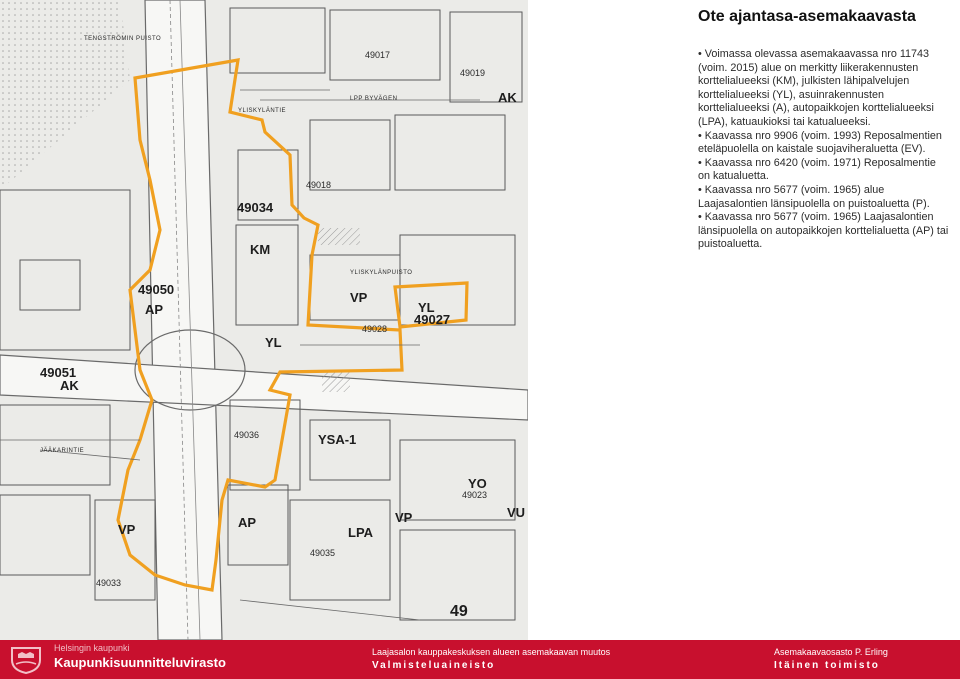 The height and width of the screenshot is (679, 960). Describe the element at coordinates (109, 583) in the screenshot. I see `block-label: 49033` at that location.